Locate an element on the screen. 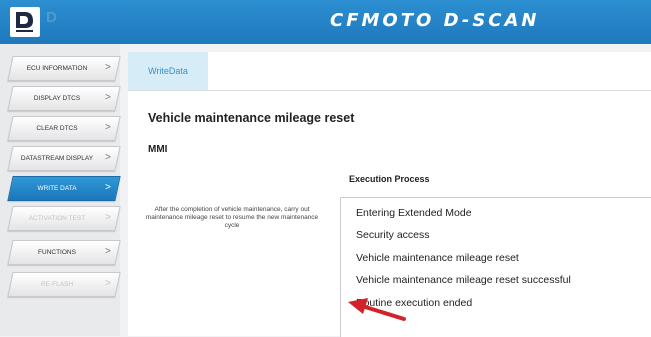 The image size is (651, 337). sidebar-item-datastream-display: DATASTREAM DISPLAY > is located at coordinates (64, 158).